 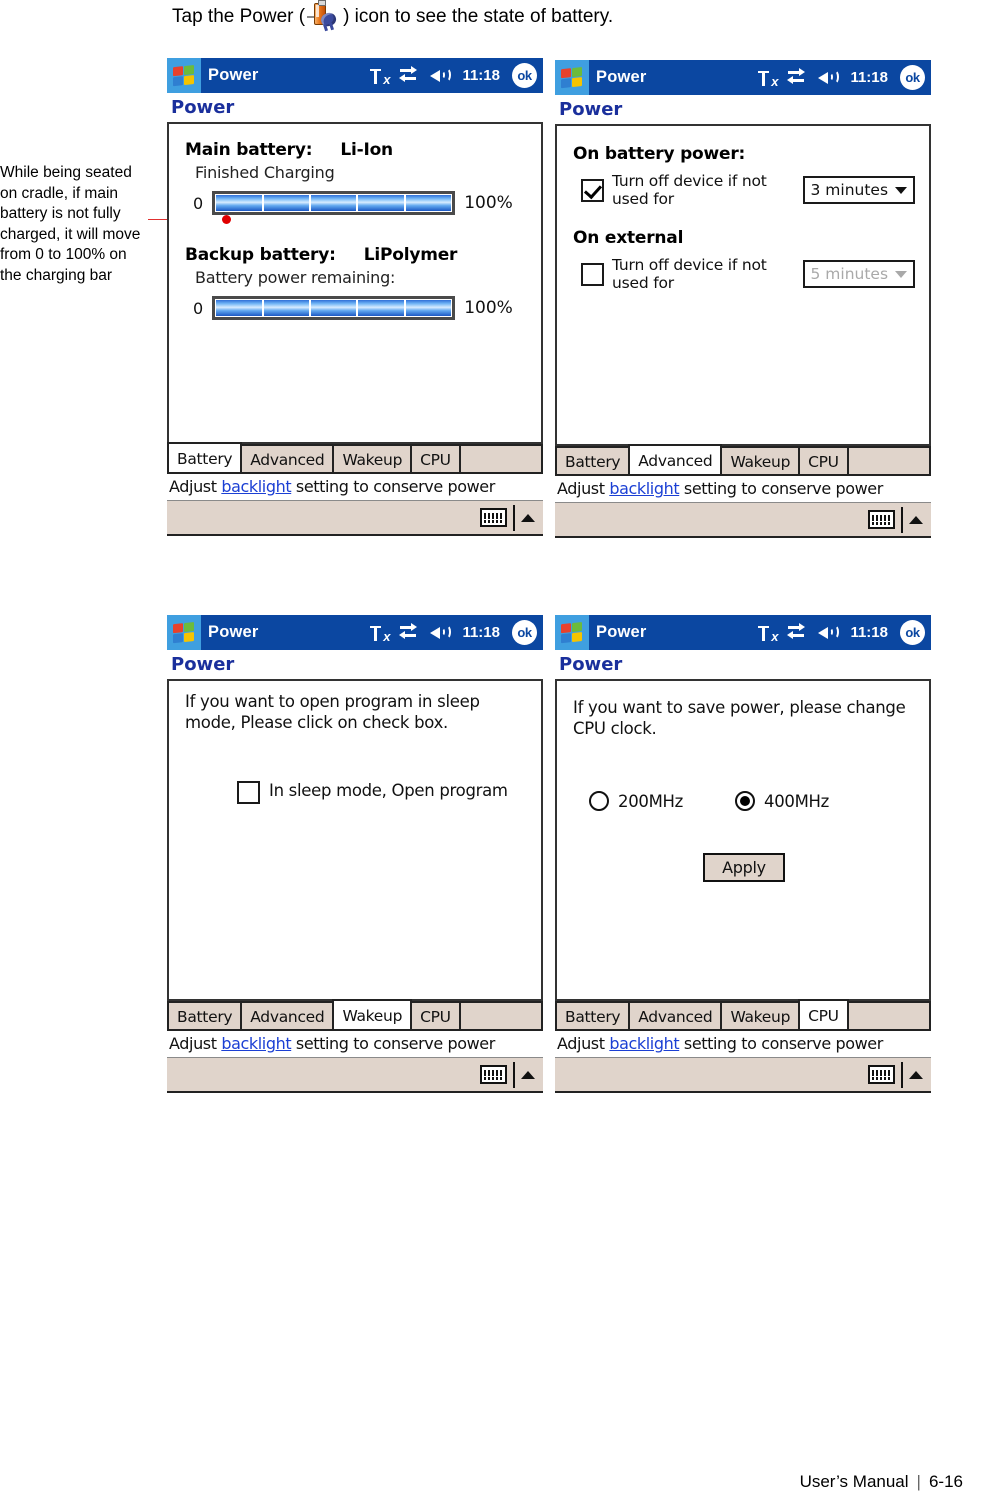 I want to click on apply-button: Apply, so click(x=744, y=867).